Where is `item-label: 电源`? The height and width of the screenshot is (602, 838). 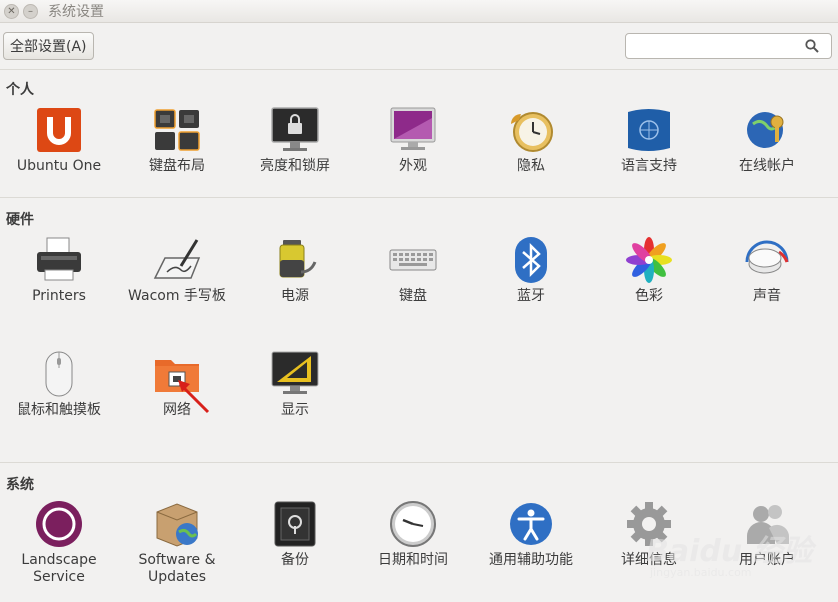
item-label: 电源 is located at coordinates (295, 296).